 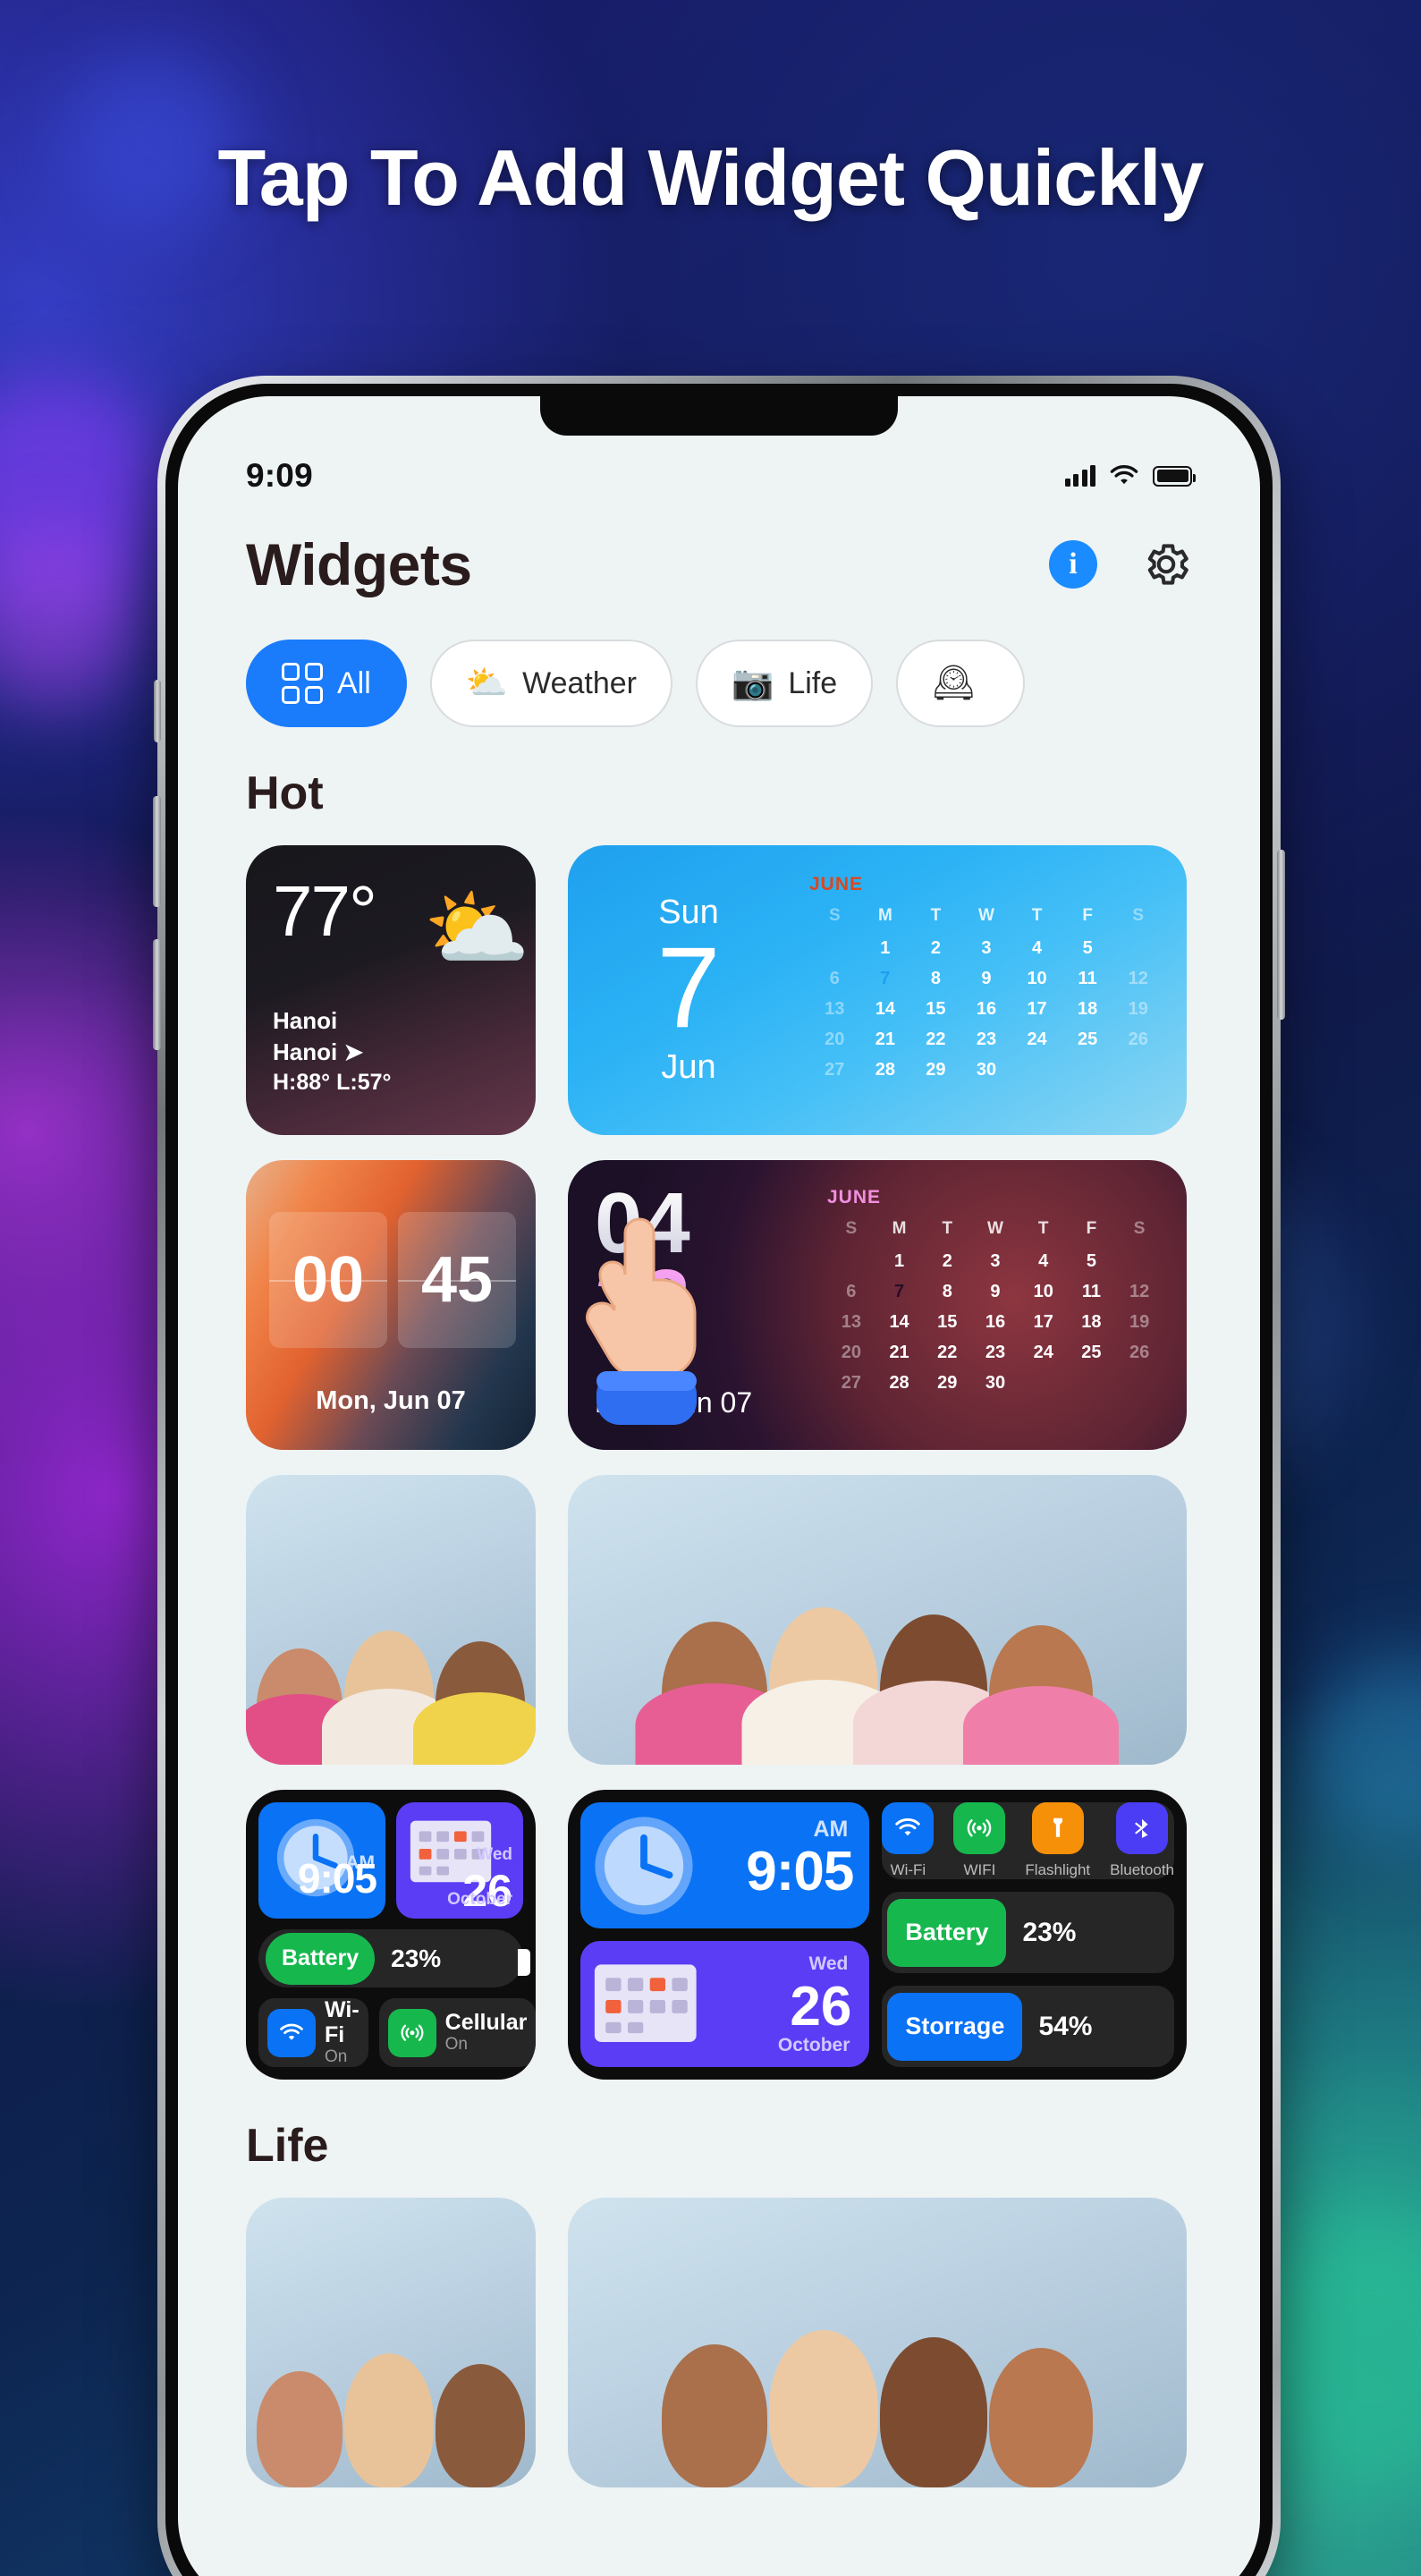 What do you see at coordinates (899, 1261) in the screenshot?
I see `calendar-day-cell: 1` at bounding box center [899, 1261].